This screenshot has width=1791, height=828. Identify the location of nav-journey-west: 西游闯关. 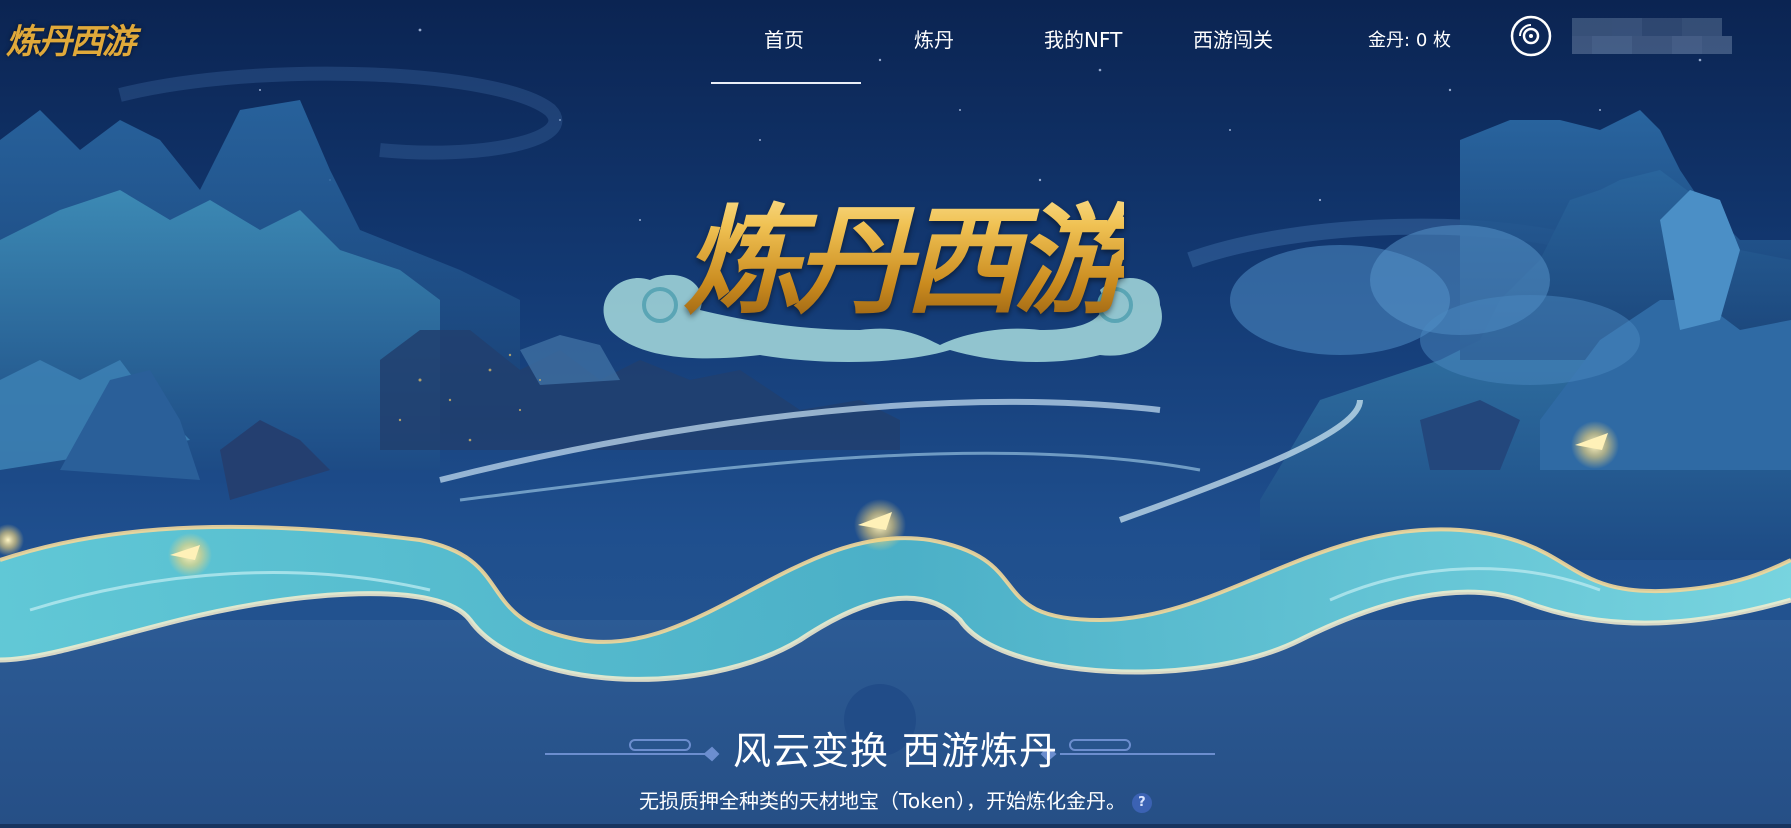
(1233, 38).